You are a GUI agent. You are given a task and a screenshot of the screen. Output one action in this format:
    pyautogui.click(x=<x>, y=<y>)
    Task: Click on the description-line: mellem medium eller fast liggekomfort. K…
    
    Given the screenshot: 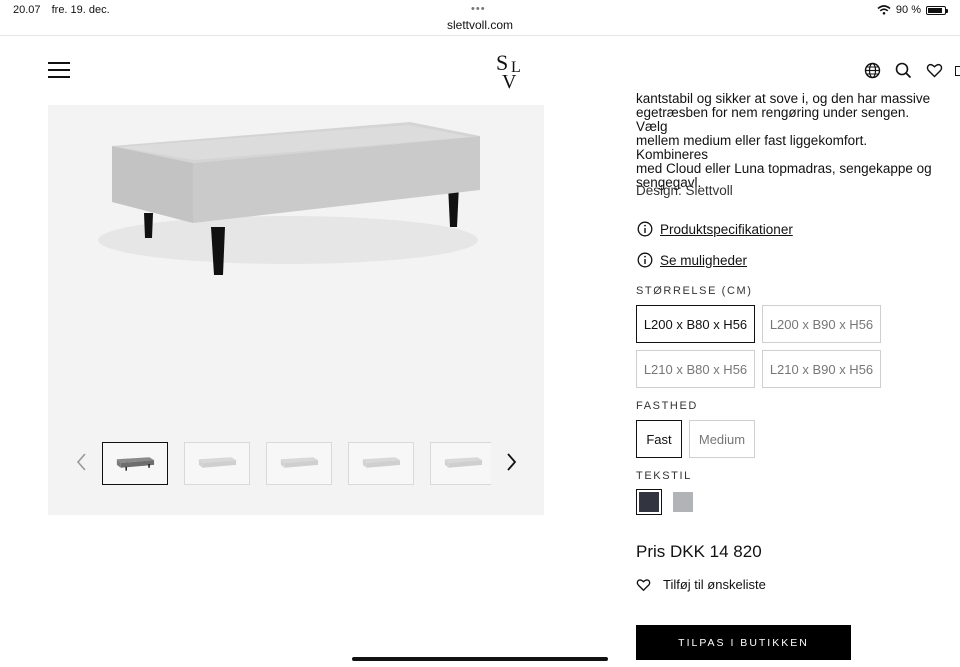 What is the action you would take?
    pyautogui.click(x=752, y=147)
    